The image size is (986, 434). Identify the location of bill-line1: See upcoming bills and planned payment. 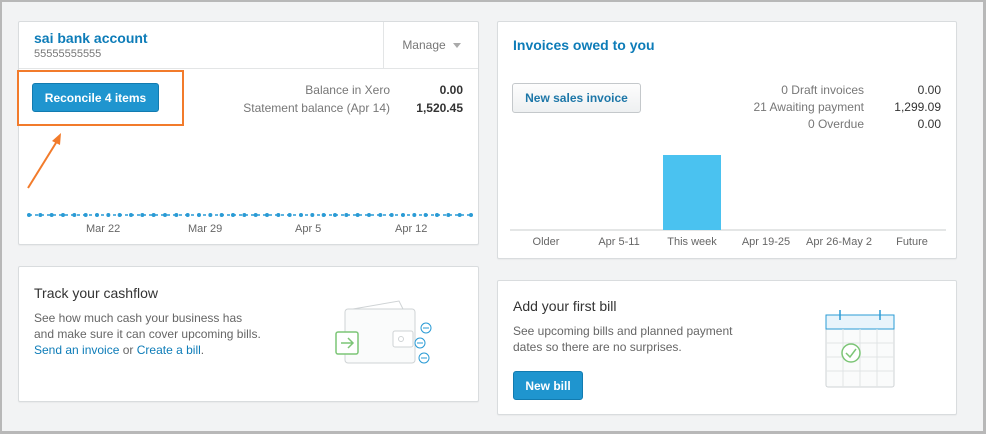
(623, 331).